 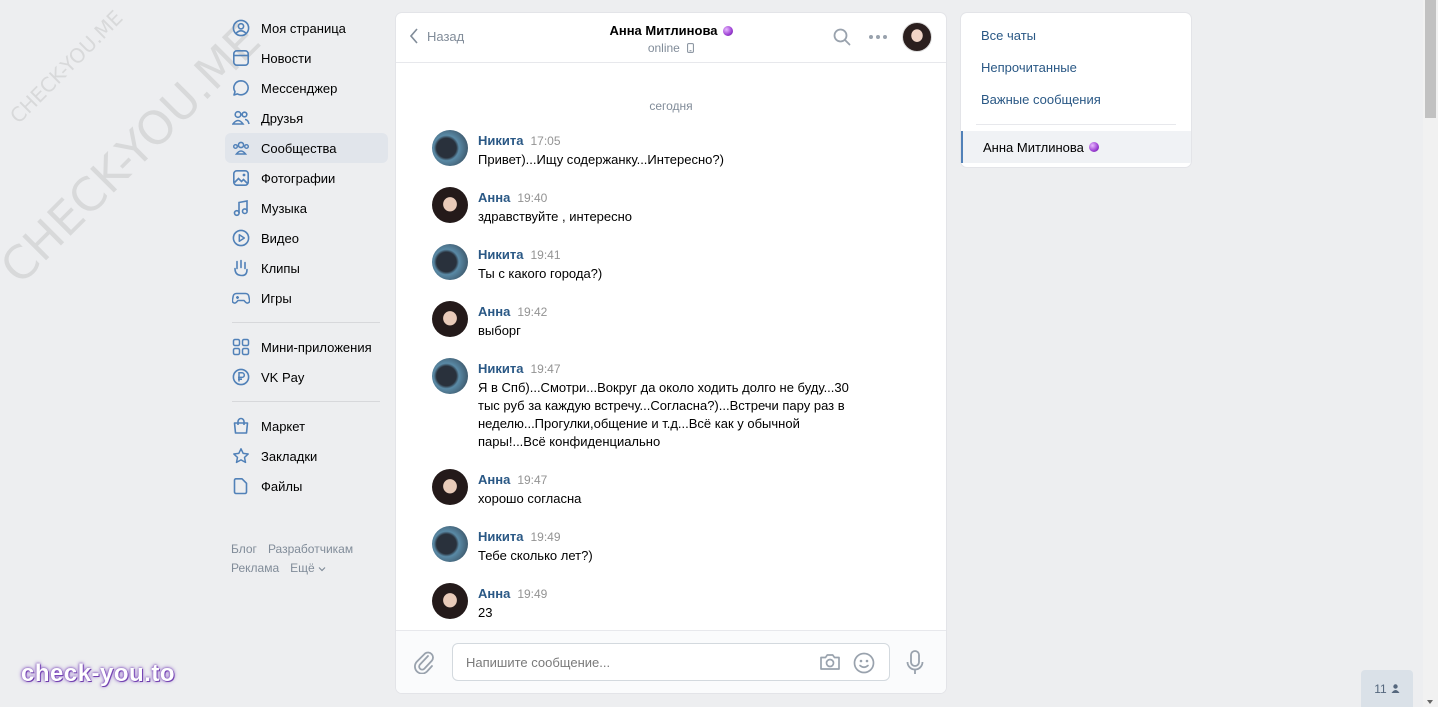 I want to click on nav-item-gamepad: Игры, so click(x=306, y=298).